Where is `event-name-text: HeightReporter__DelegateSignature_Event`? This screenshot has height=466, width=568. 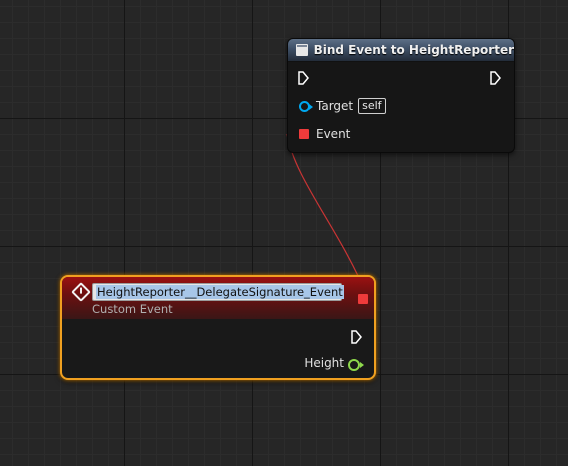 event-name-text: HeightReporter__DelegateSignature_Event is located at coordinates (220, 292).